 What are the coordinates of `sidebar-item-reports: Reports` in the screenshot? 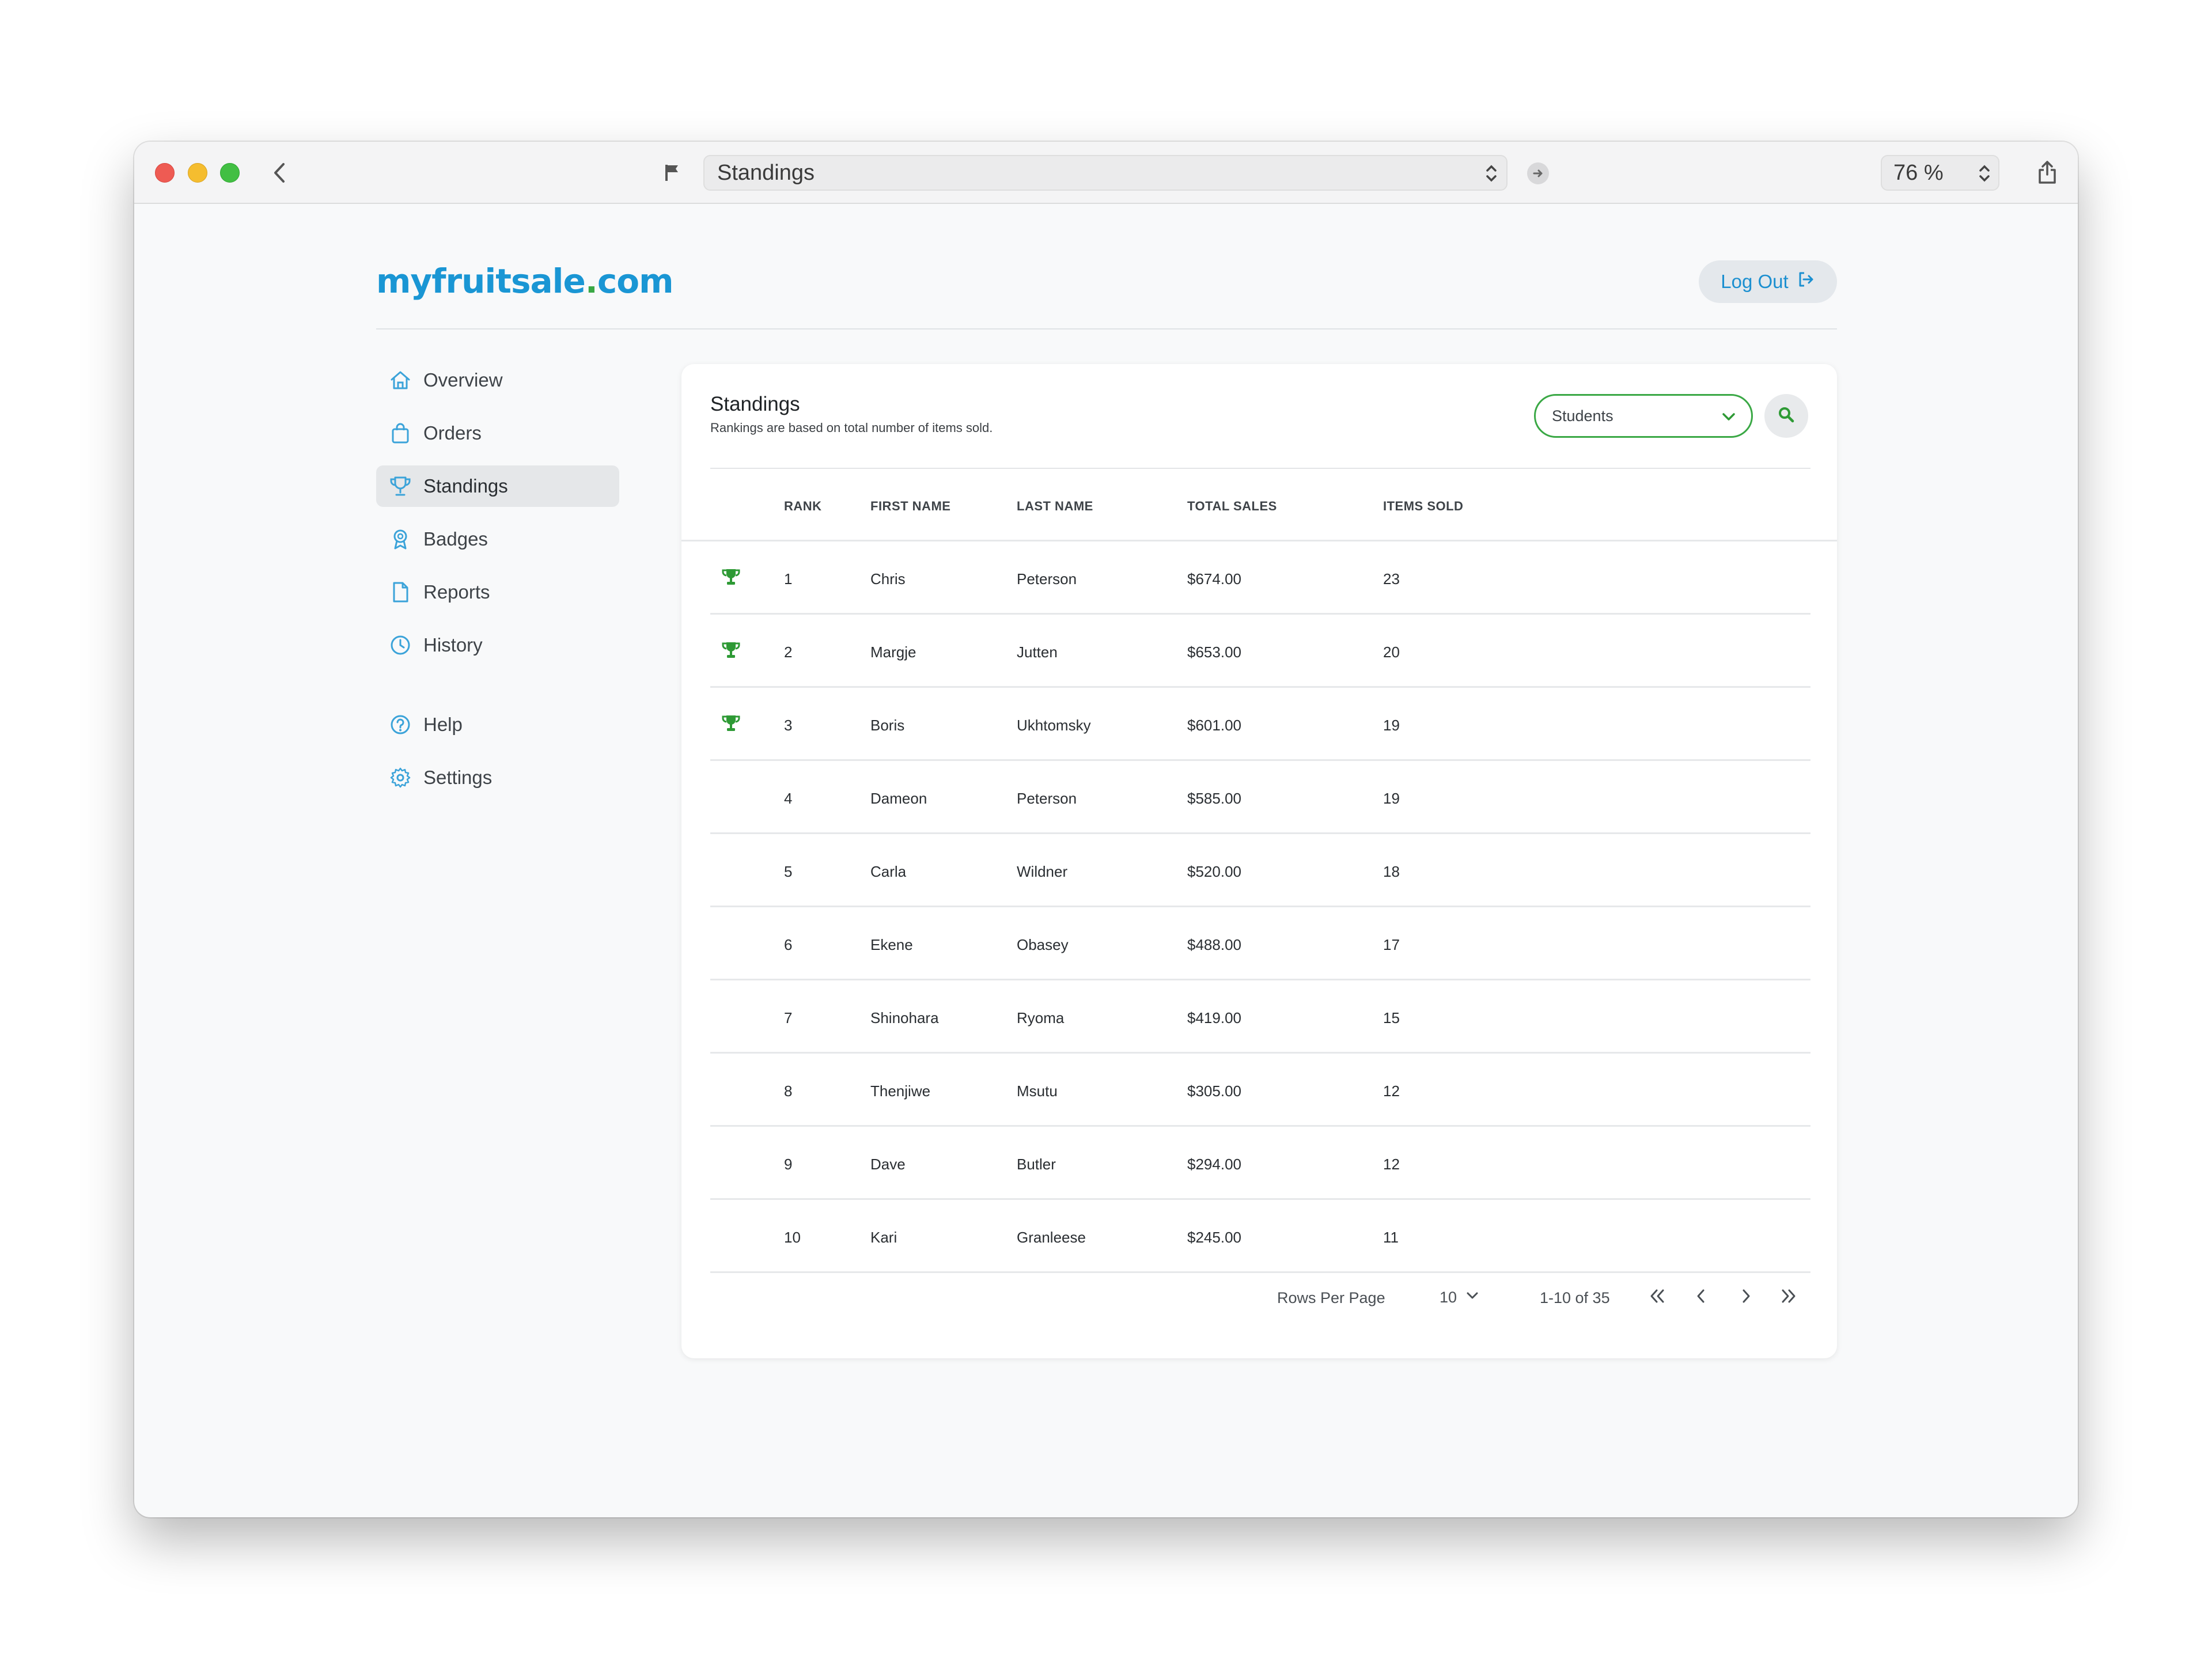 It's located at (497, 592).